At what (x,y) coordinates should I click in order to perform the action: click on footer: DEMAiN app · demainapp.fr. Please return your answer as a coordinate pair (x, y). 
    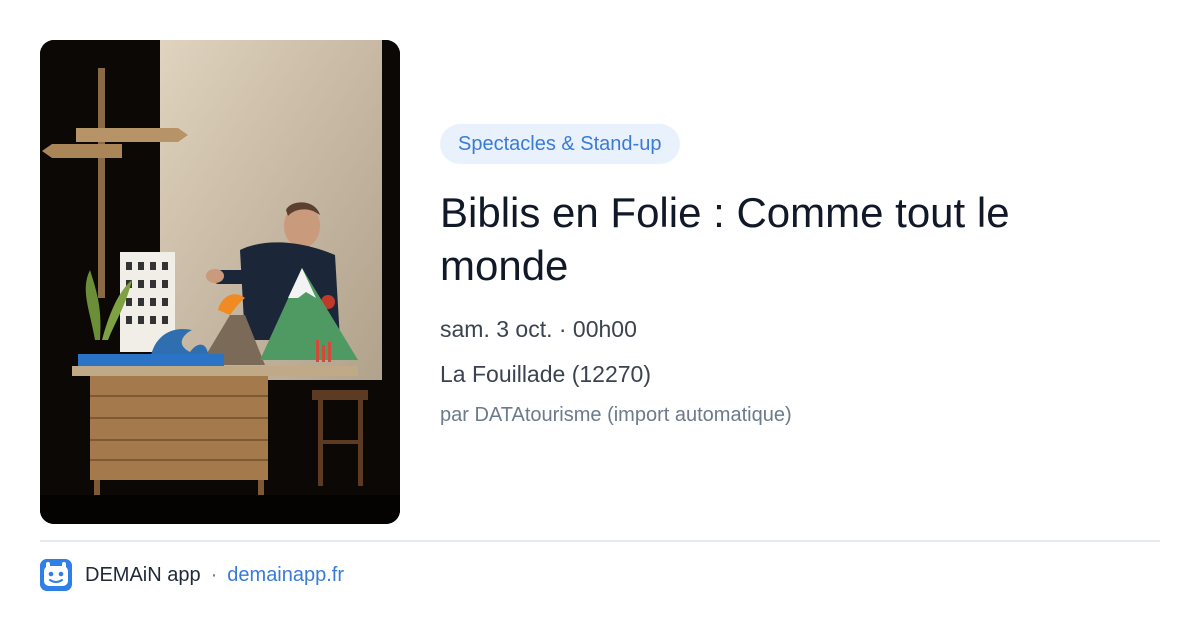
    Looking at the image, I should click on (192, 575).